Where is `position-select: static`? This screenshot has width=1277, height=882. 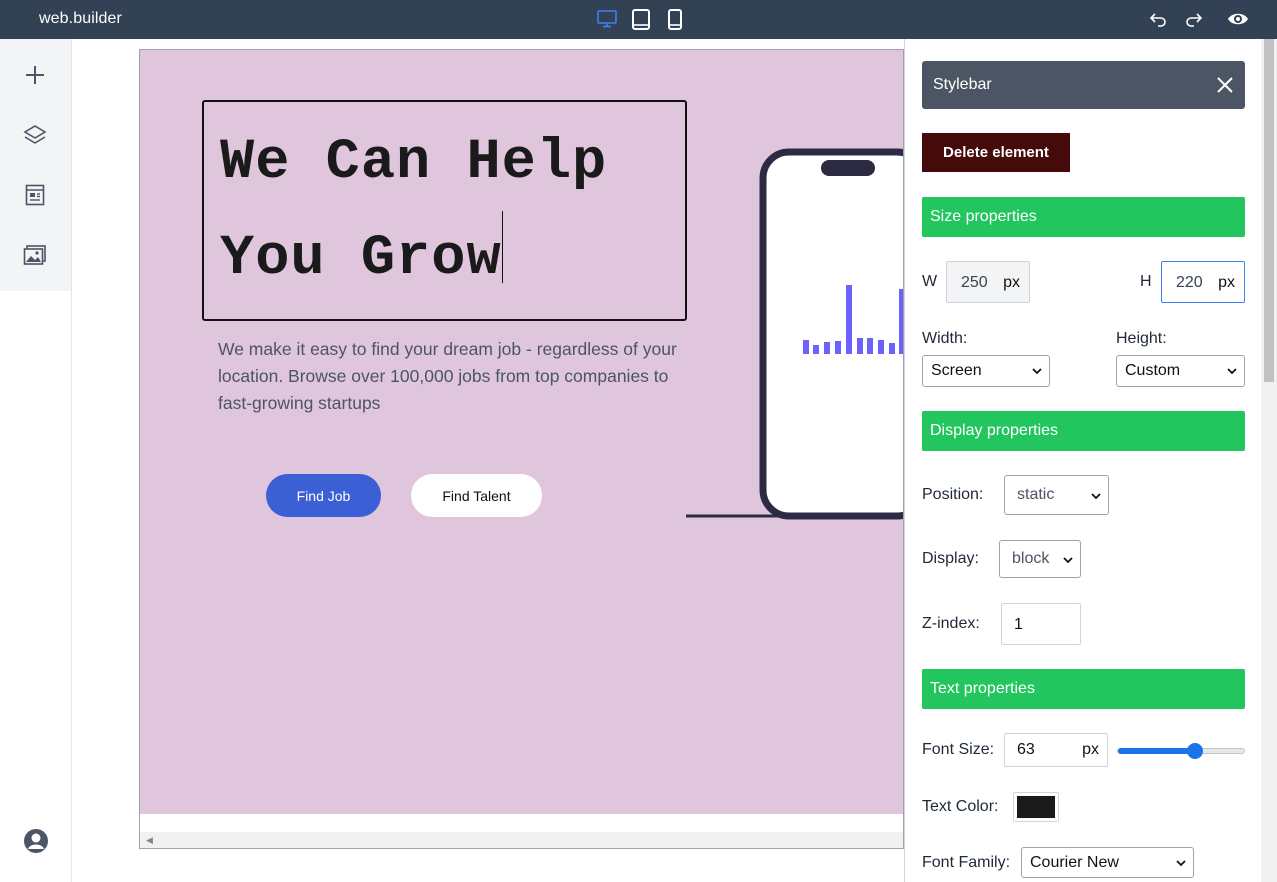 position-select: static is located at coordinates (1056, 495).